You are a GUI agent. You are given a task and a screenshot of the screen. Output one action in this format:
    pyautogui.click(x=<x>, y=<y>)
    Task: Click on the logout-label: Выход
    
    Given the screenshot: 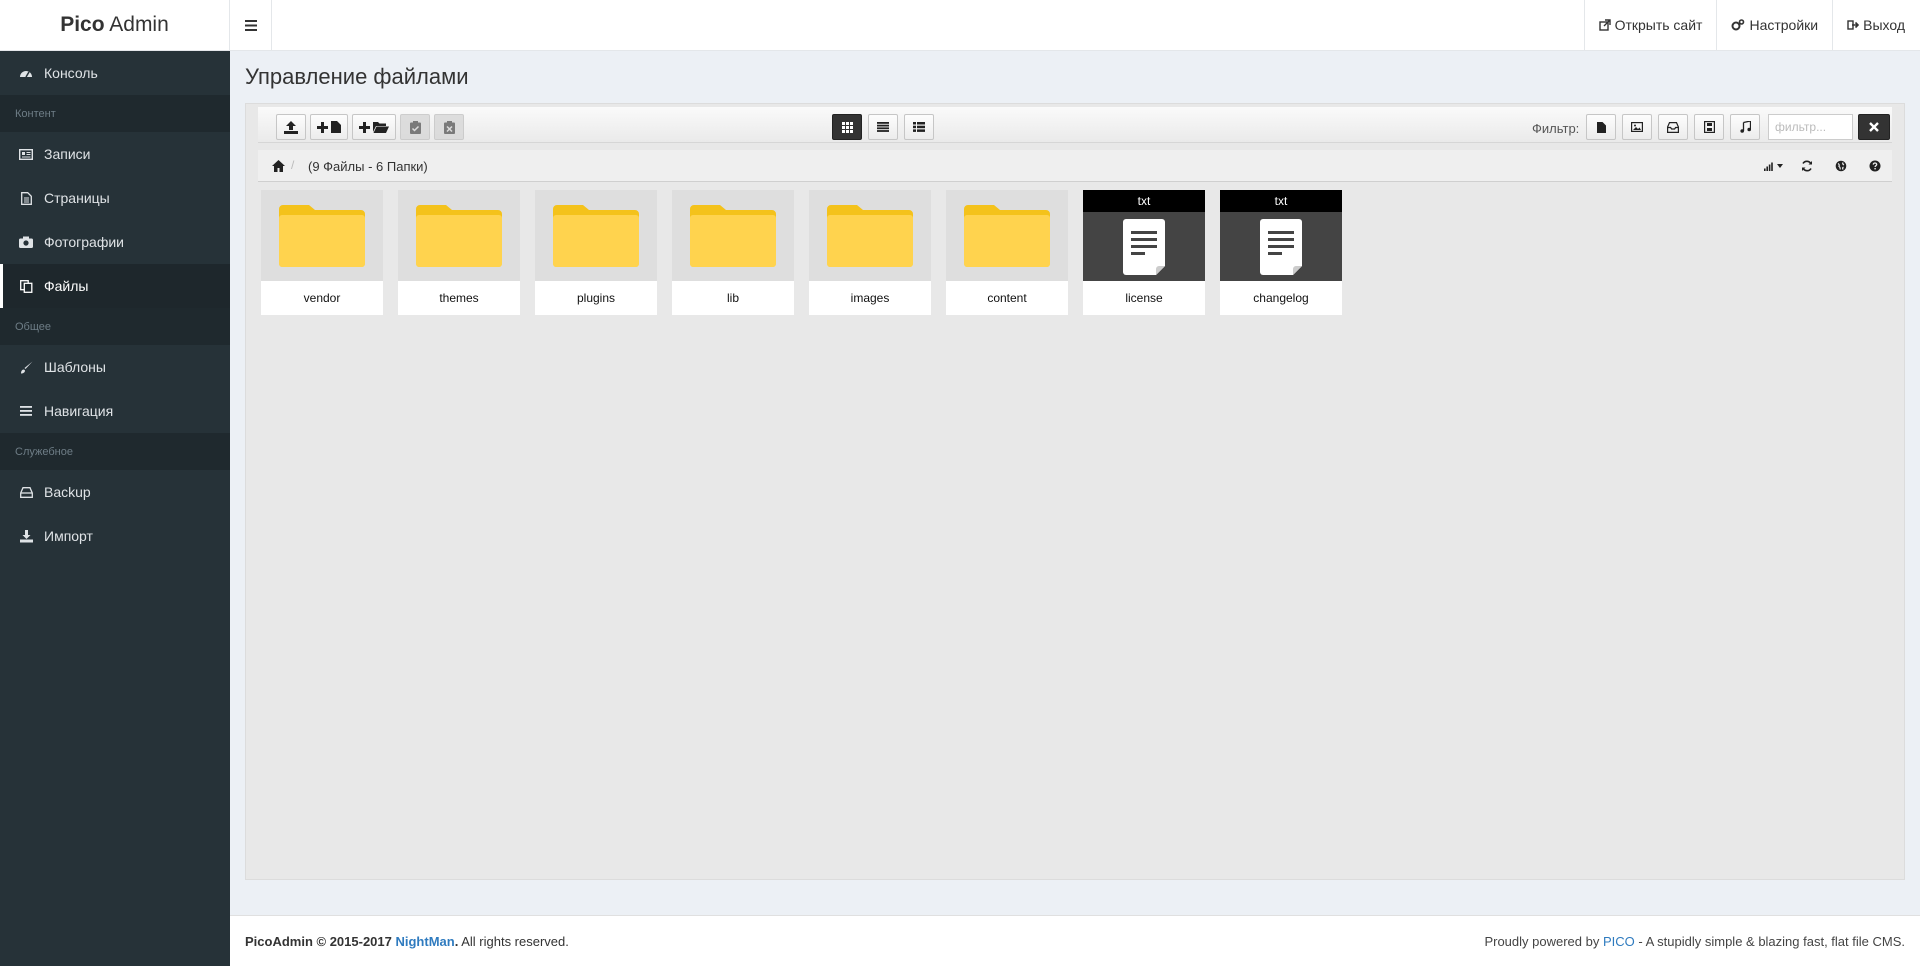 What is the action you would take?
    pyautogui.click(x=1884, y=25)
    